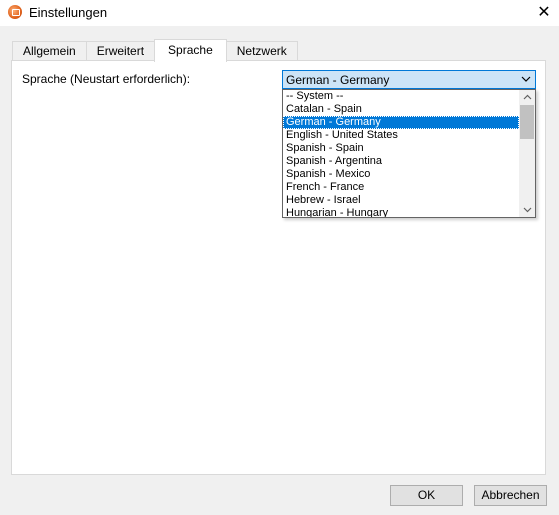 The height and width of the screenshot is (515, 559). I want to click on tab-strip: Allgemein Erweitert Sprache Netzwerk, so click(155, 50).